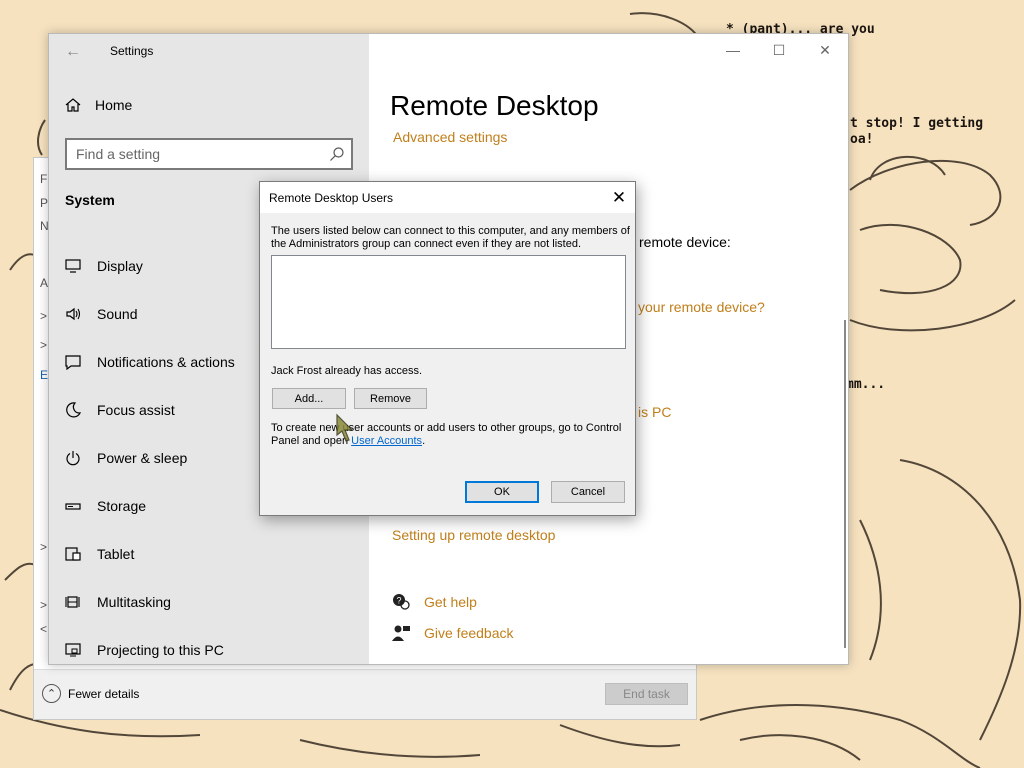 Image resolution: width=1024 pixels, height=768 pixels. Describe the element at coordinates (450, 137) in the screenshot. I see `advanced-settings-link: Advanced settings` at that location.